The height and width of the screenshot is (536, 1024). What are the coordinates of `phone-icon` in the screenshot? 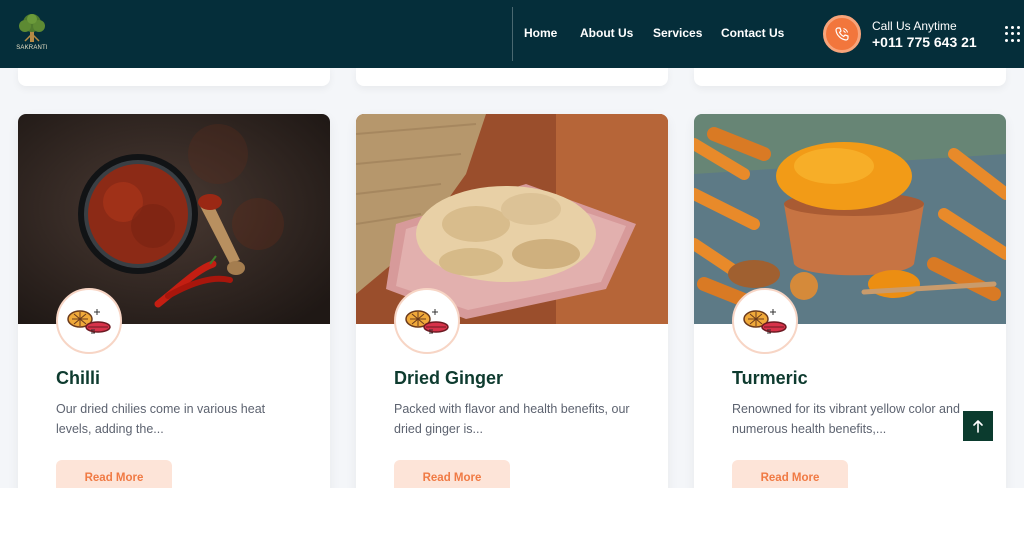 It's located at (842, 34).